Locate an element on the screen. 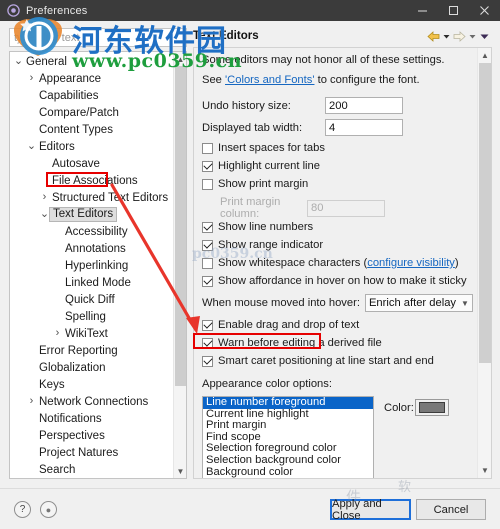 This screenshot has height=529, width=500. help-button: ? is located at coordinates (22, 509).